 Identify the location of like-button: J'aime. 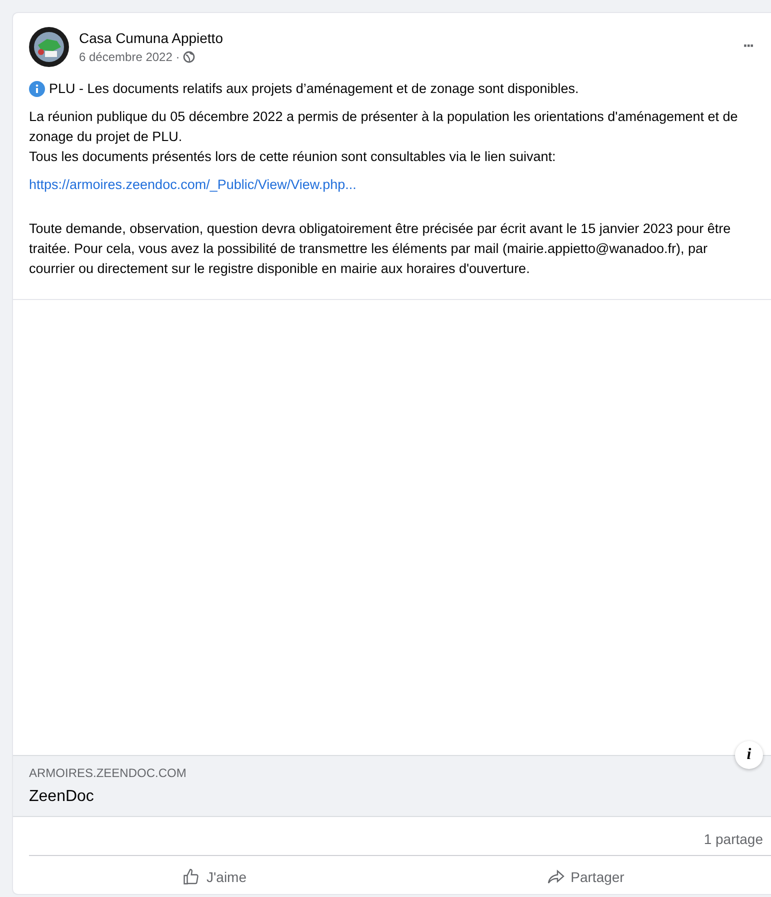
(214, 877).